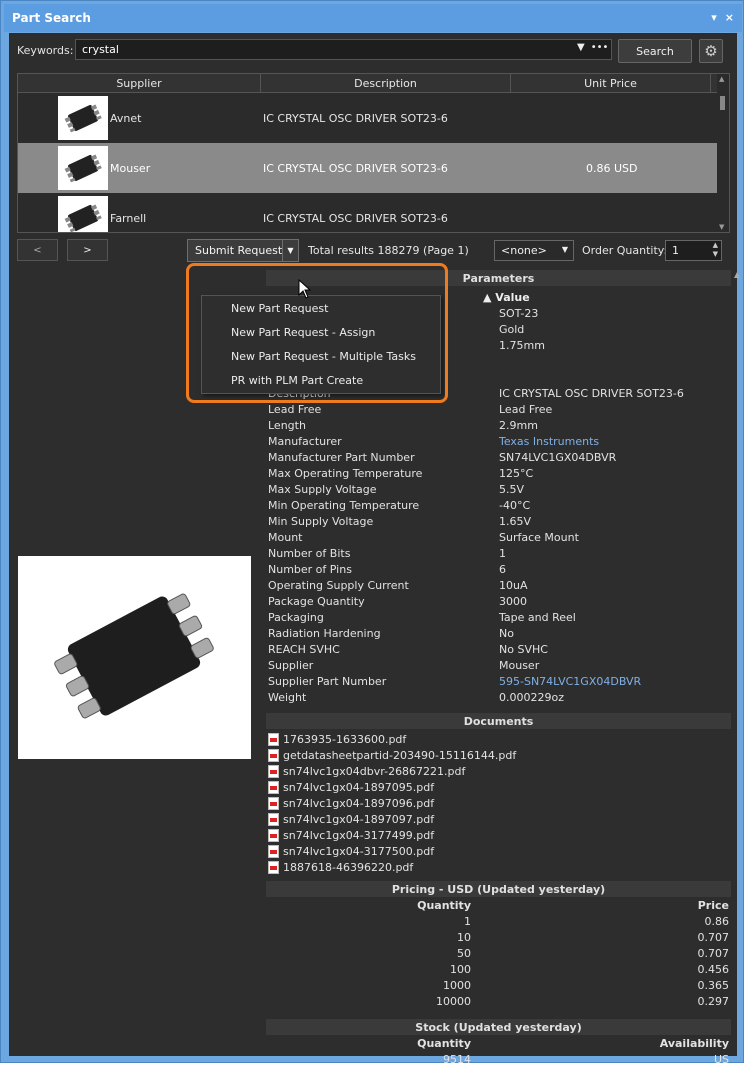 The height and width of the screenshot is (1069, 744). Describe the element at coordinates (570, 681) in the screenshot. I see `param-value: 595-SN74LVC1GX04DBVR` at that location.